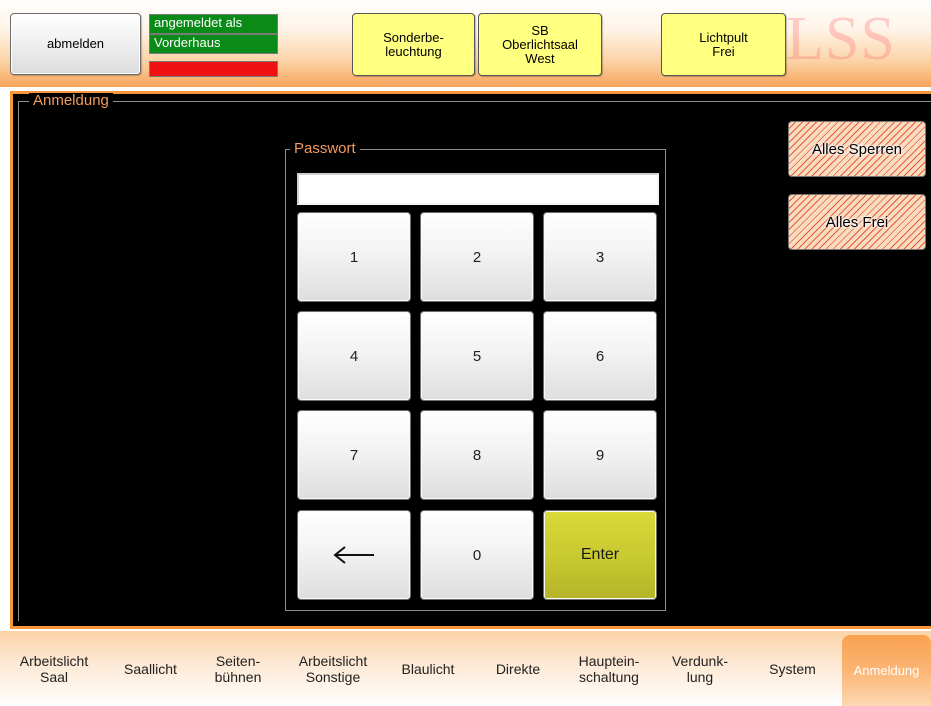 The image size is (931, 706). I want to click on key-5: 5, so click(477, 356).